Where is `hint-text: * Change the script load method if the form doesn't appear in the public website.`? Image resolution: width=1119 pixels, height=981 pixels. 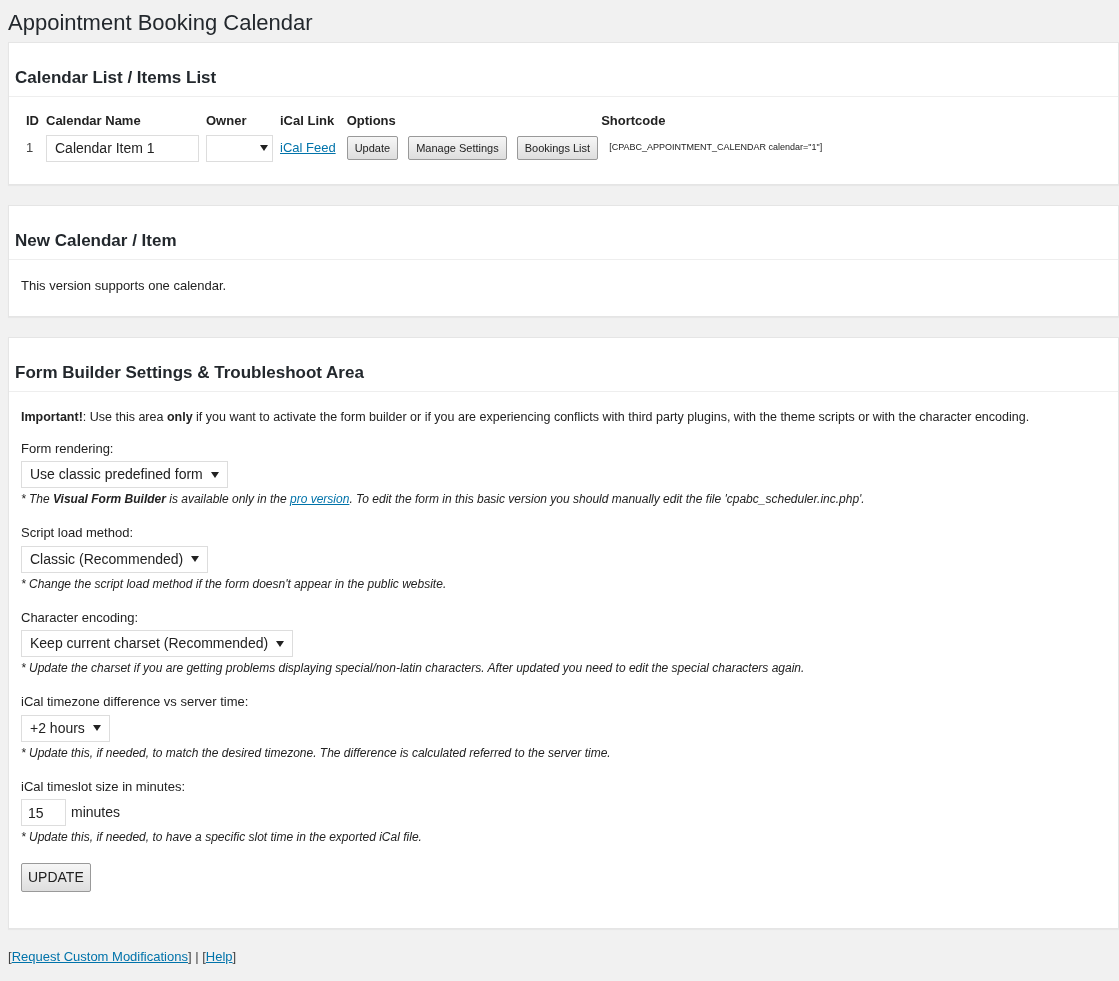 hint-text: * Change the script load method if the form doesn't appear in the public website. is located at coordinates (234, 584).